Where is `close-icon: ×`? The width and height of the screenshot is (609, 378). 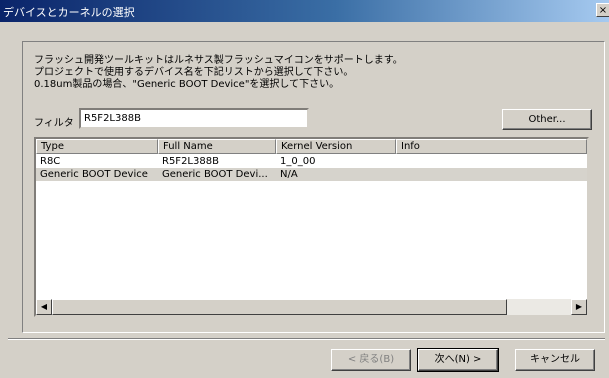
close-icon: × is located at coordinates (603, 10).